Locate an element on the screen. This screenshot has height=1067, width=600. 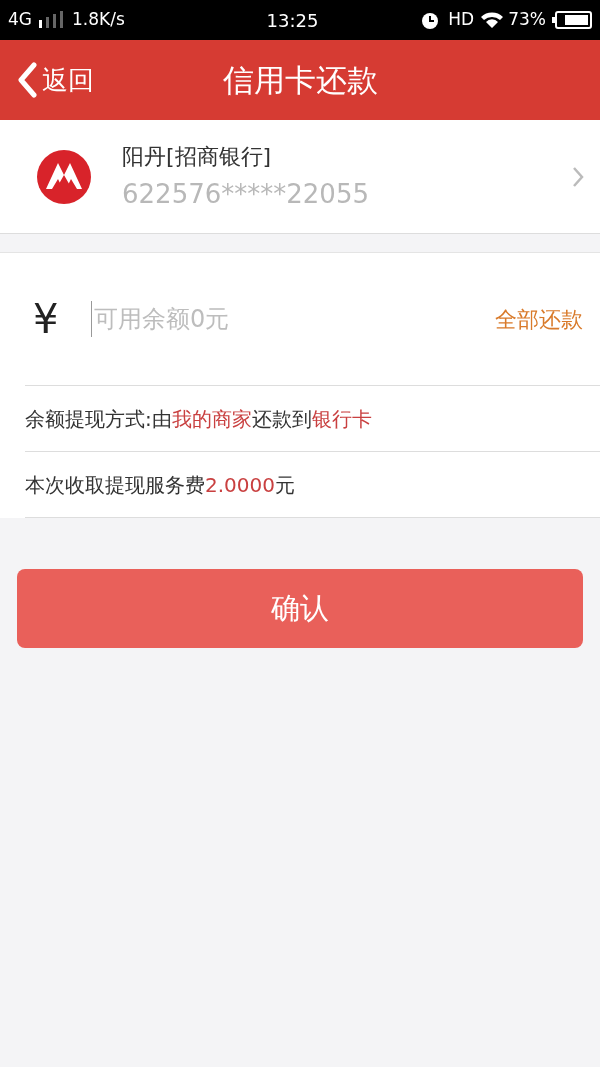
amount-input: 可用余额0元 is located at coordinates (293, 319).